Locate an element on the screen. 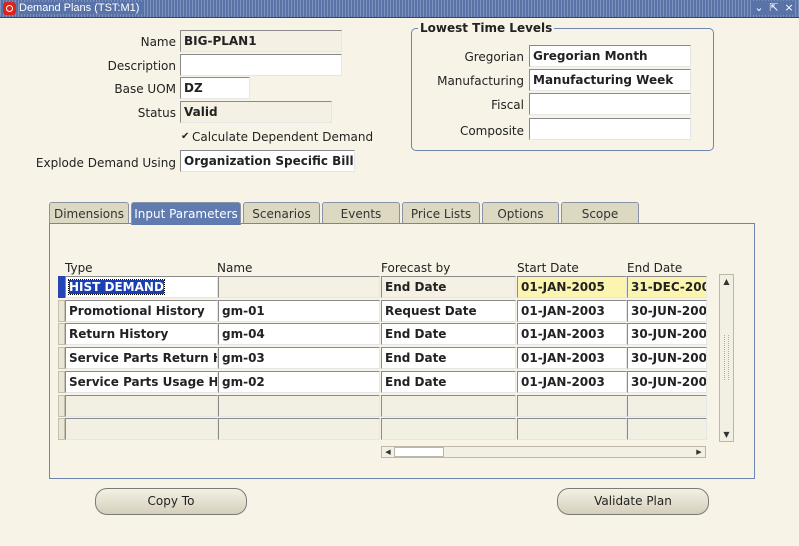  explode-demand-field: Organization Specific Bill of is located at coordinates (267, 161).